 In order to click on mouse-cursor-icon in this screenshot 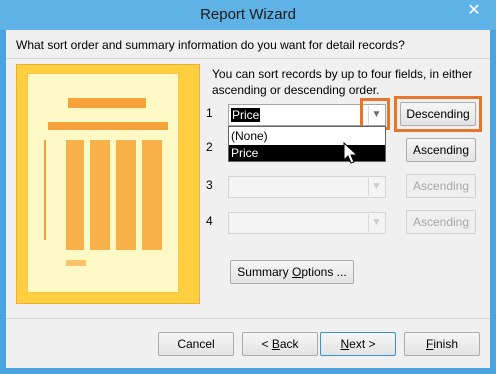, I will do `click(351, 153)`.